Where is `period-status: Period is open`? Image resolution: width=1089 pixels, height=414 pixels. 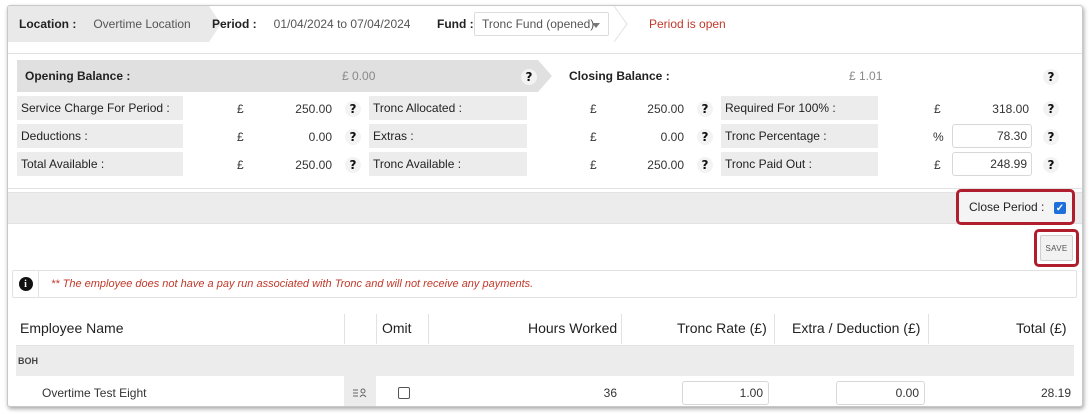
period-status: Period is open is located at coordinates (687, 24).